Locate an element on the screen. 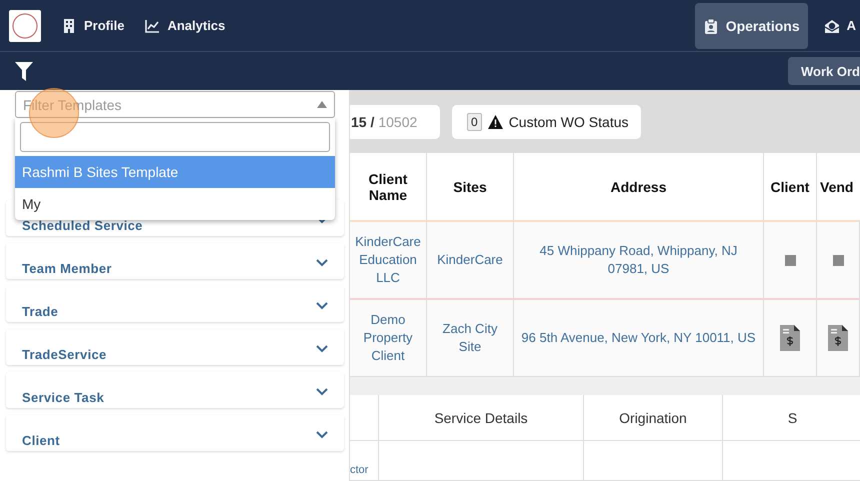  column-header: S is located at coordinates (791, 418).